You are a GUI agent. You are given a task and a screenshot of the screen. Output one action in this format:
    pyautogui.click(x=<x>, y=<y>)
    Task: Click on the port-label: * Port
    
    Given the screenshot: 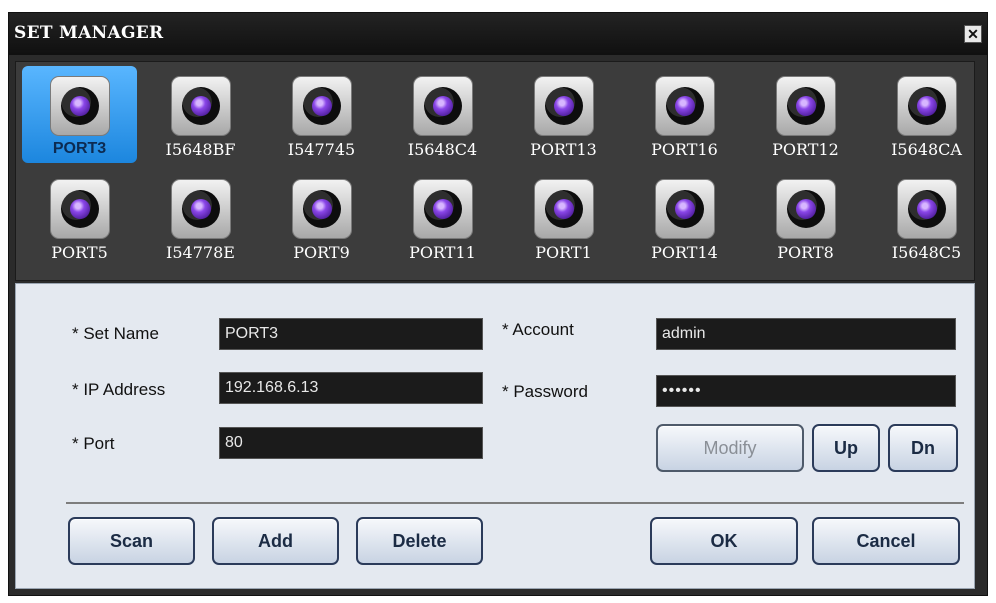 What is the action you would take?
    pyautogui.click(x=93, y=443)
    